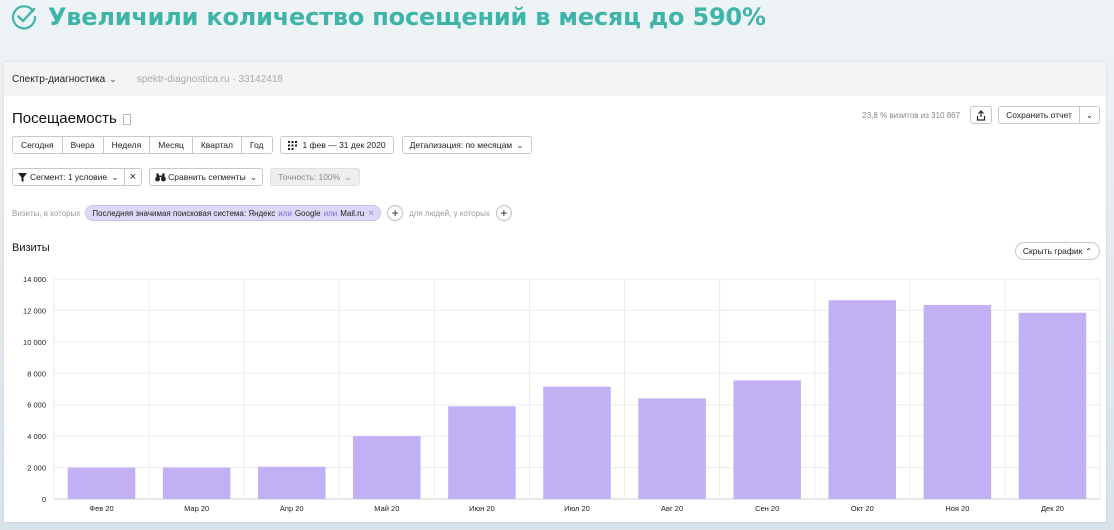 The image size is (1114, 530). Describe the element at coordinates (217, 145) in the screenshot. I see `period-button: Квартал` at that location.